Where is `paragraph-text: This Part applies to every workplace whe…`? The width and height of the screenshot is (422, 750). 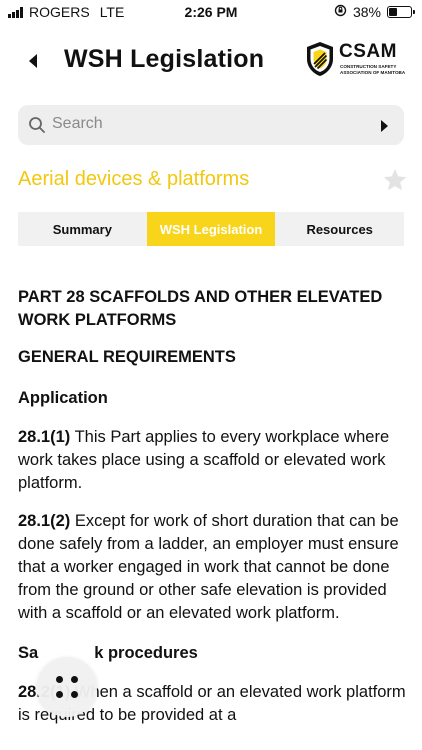
paragraph-text: This Part applies to every workplace whe… is located at coordinates (204, 460).